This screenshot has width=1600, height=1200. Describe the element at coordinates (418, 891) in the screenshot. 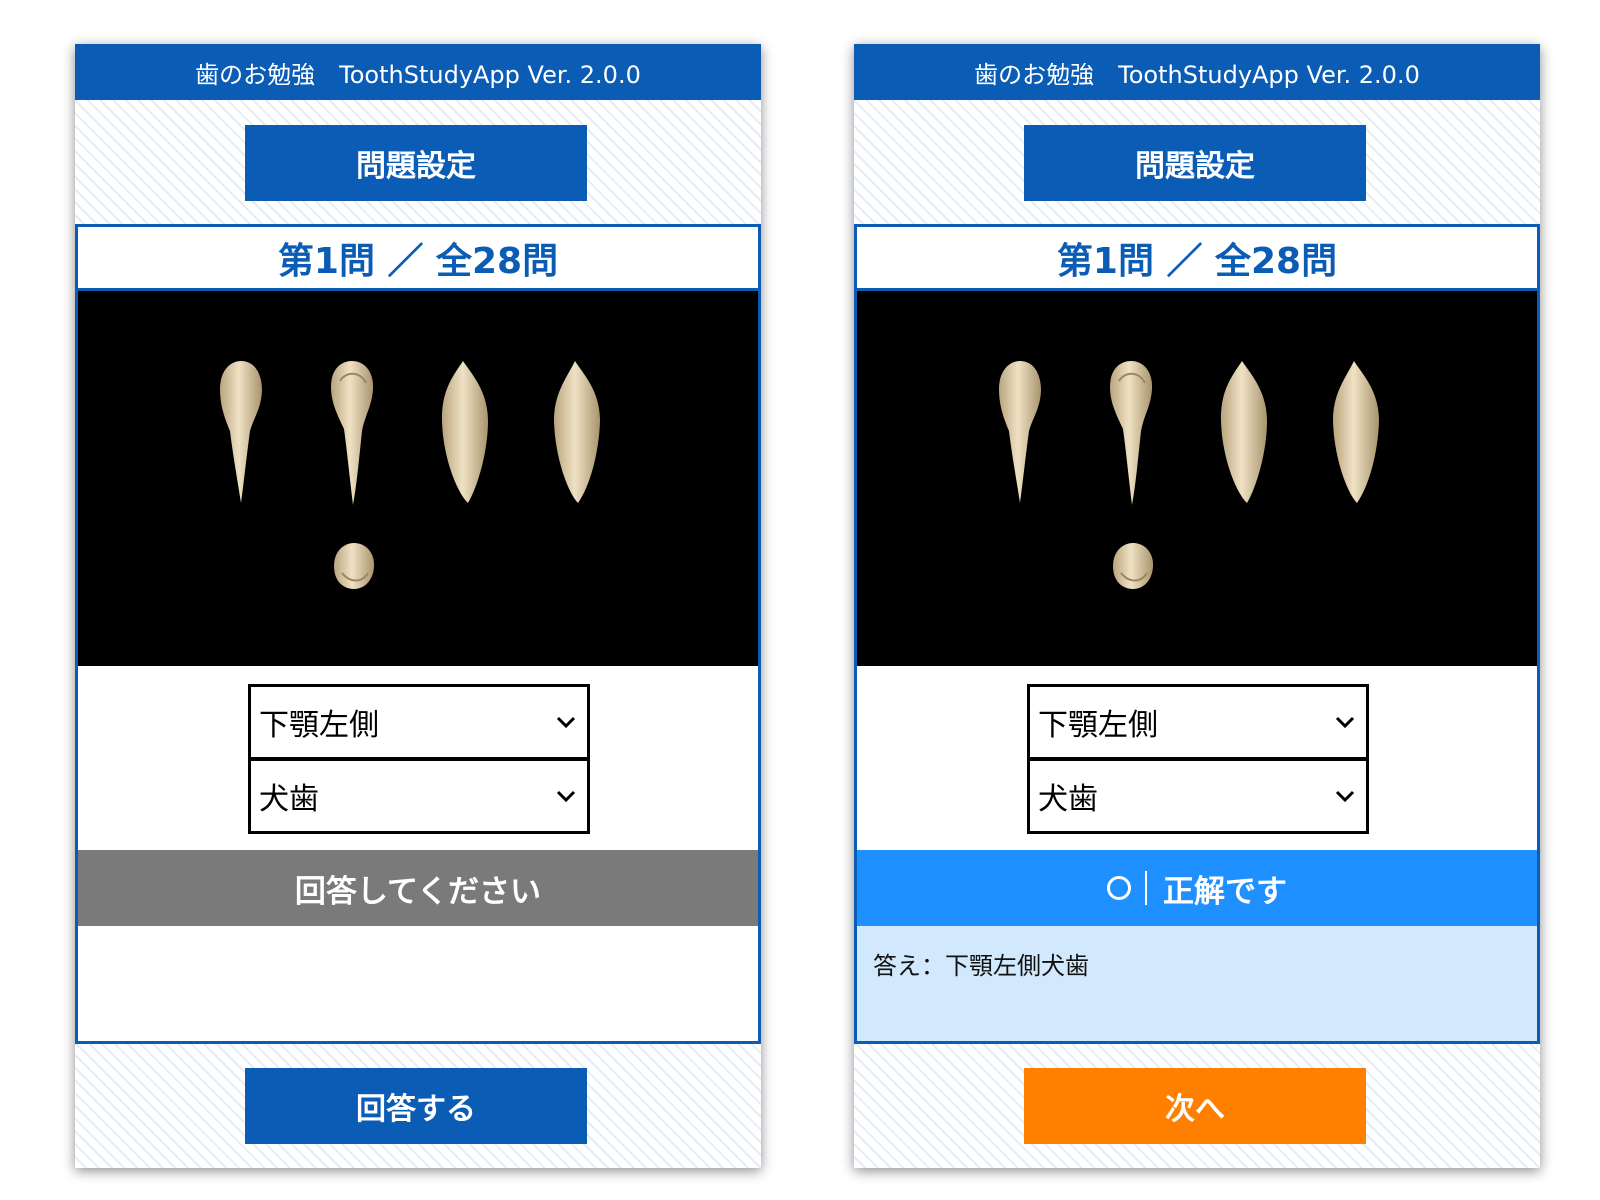

I see `answer-status-text: 回答してください` at that location.